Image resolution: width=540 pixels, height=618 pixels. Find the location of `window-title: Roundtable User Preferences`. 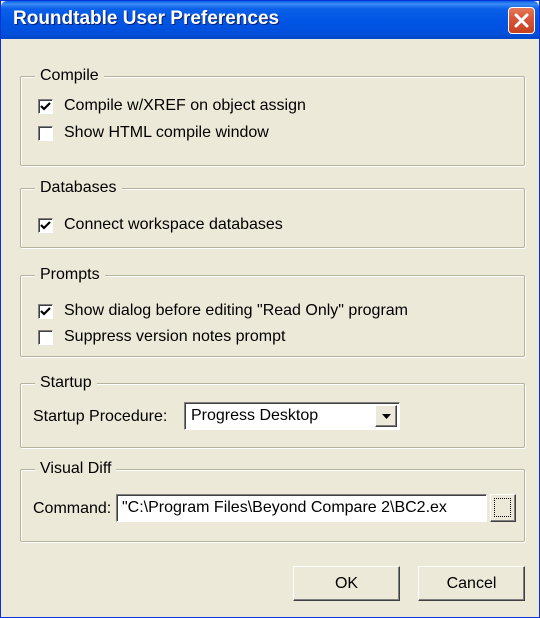

window-title: Roundtable User Preferences is located at coordinates (146, 18).